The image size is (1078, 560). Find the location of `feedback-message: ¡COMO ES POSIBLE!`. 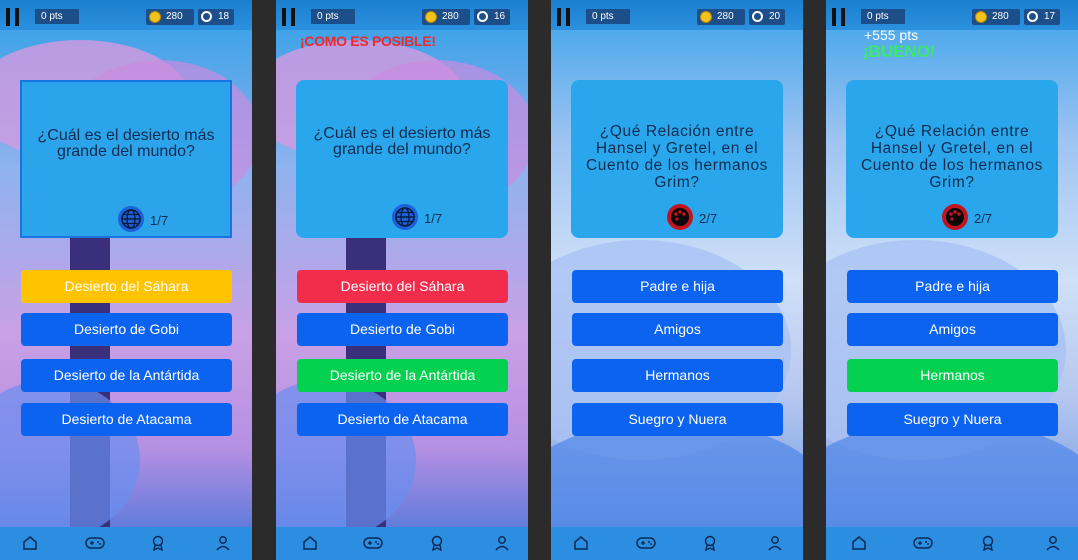

feedback-message: ¡COMO ES POSIBLE! is located at coordinates (368, 41).